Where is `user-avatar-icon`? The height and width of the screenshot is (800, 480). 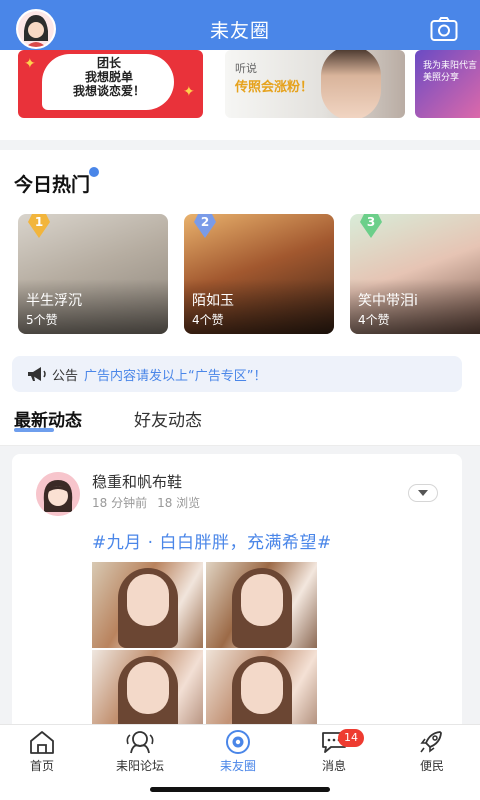 user-avatar-icon is located at coordinates (36, 29).